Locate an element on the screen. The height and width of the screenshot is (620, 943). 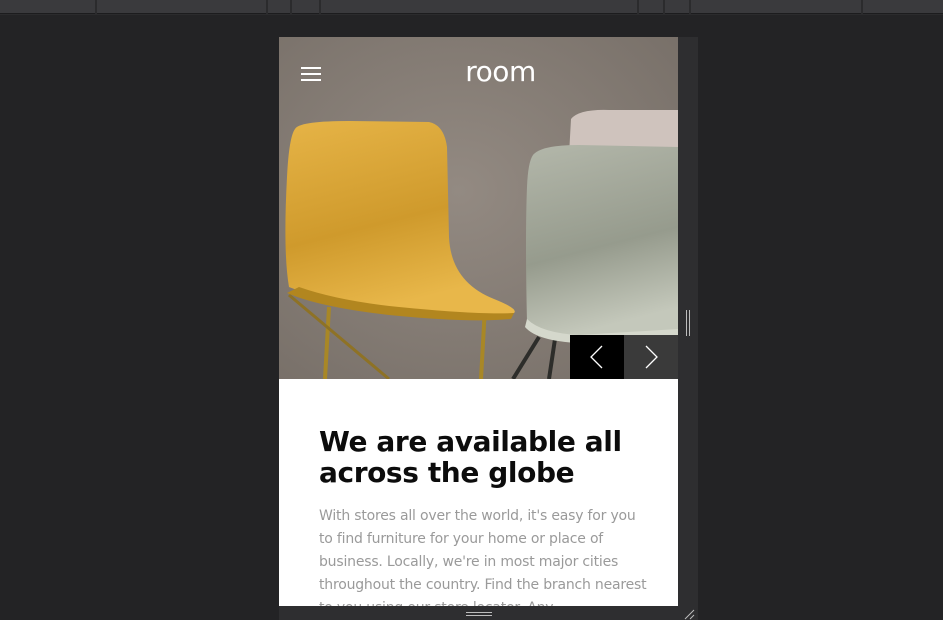
next-slide-button is located at coordinates (651, 357).